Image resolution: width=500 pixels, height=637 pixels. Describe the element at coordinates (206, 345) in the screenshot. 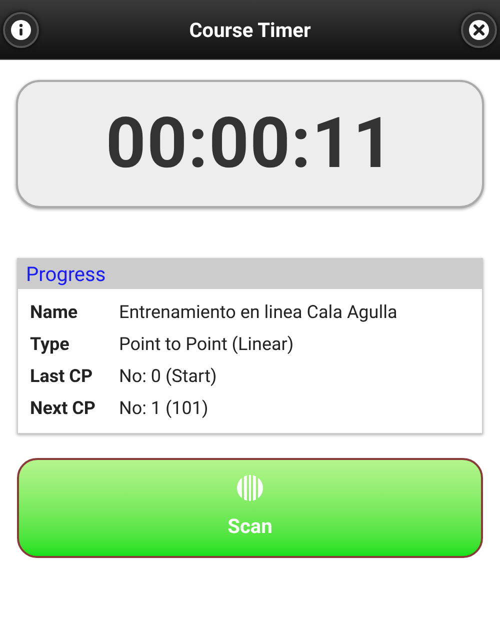

I see `field-value: Point to Point (Linear)` at that location.